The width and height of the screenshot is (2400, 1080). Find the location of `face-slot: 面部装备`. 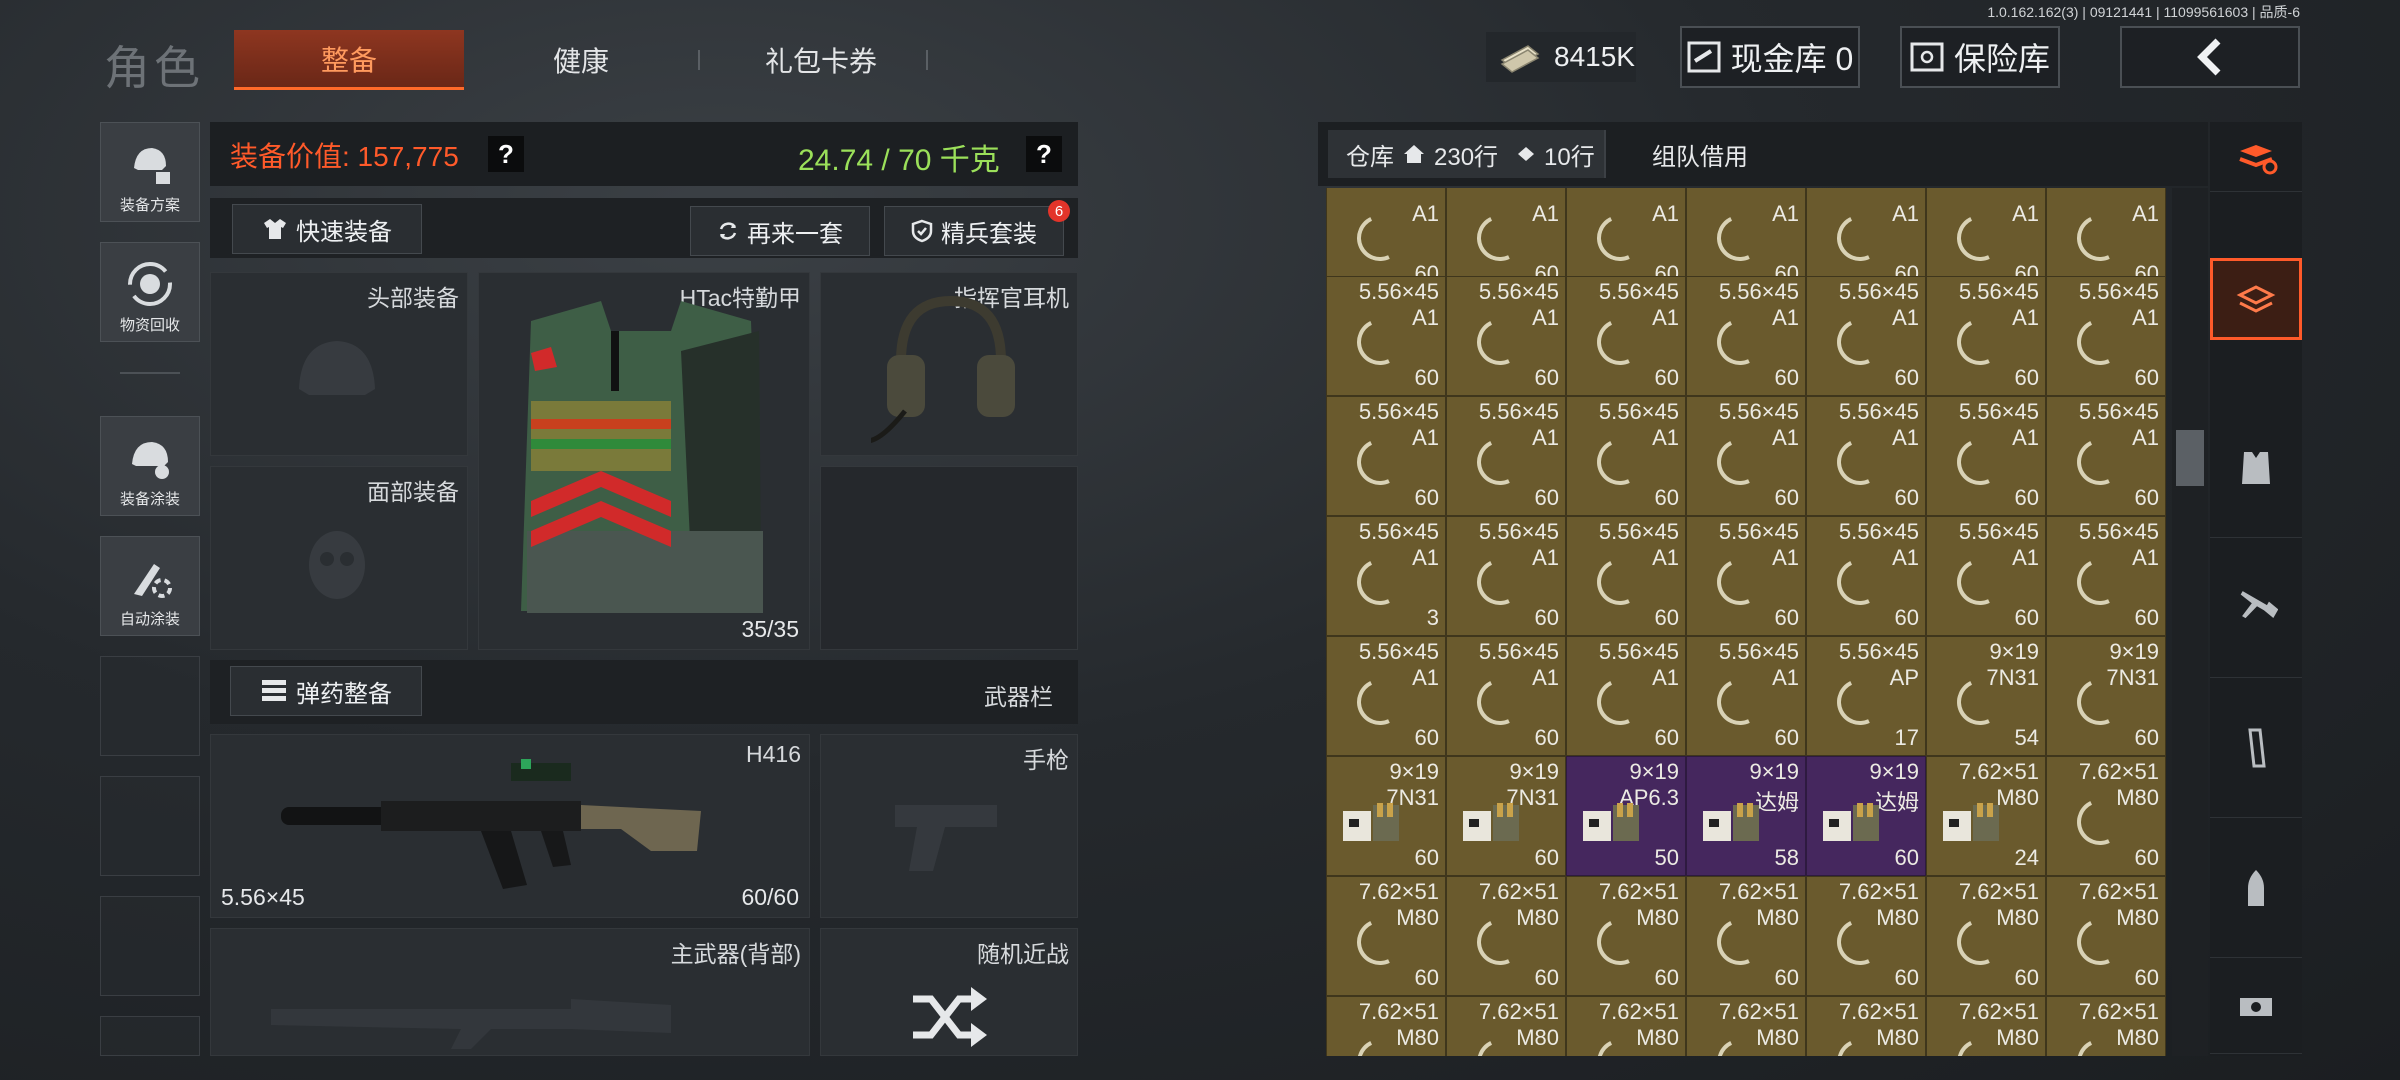

face-slot: 面部装备 is located at coordinates (339, 558).